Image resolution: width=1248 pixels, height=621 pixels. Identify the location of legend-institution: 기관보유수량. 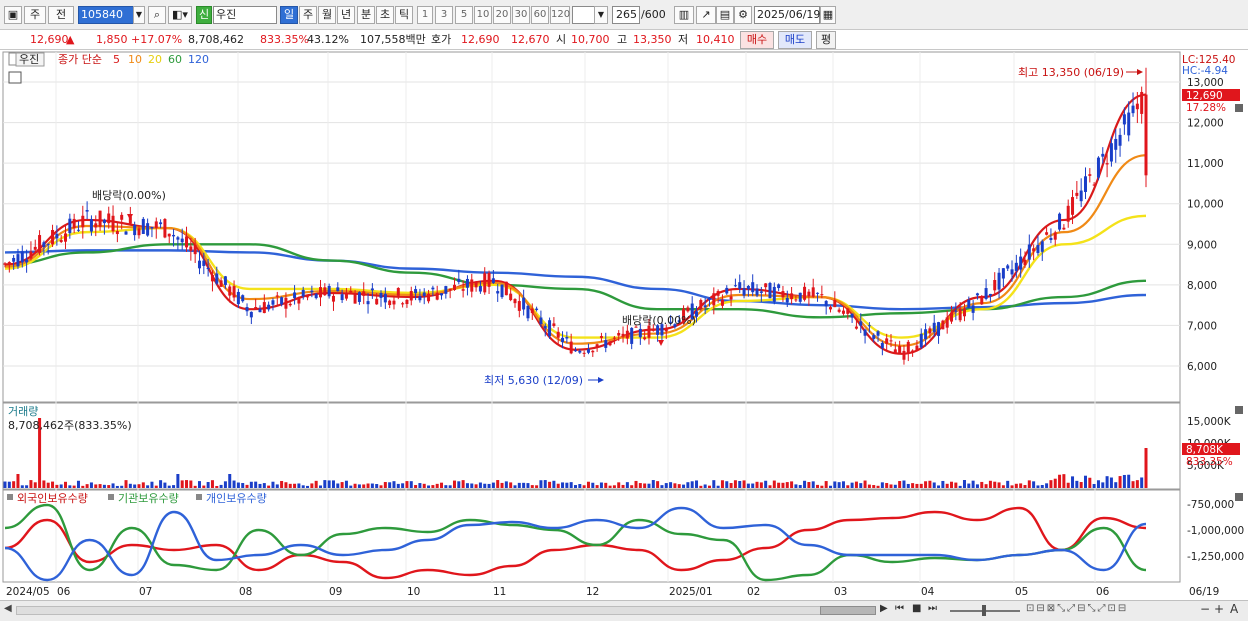
(148, 498).